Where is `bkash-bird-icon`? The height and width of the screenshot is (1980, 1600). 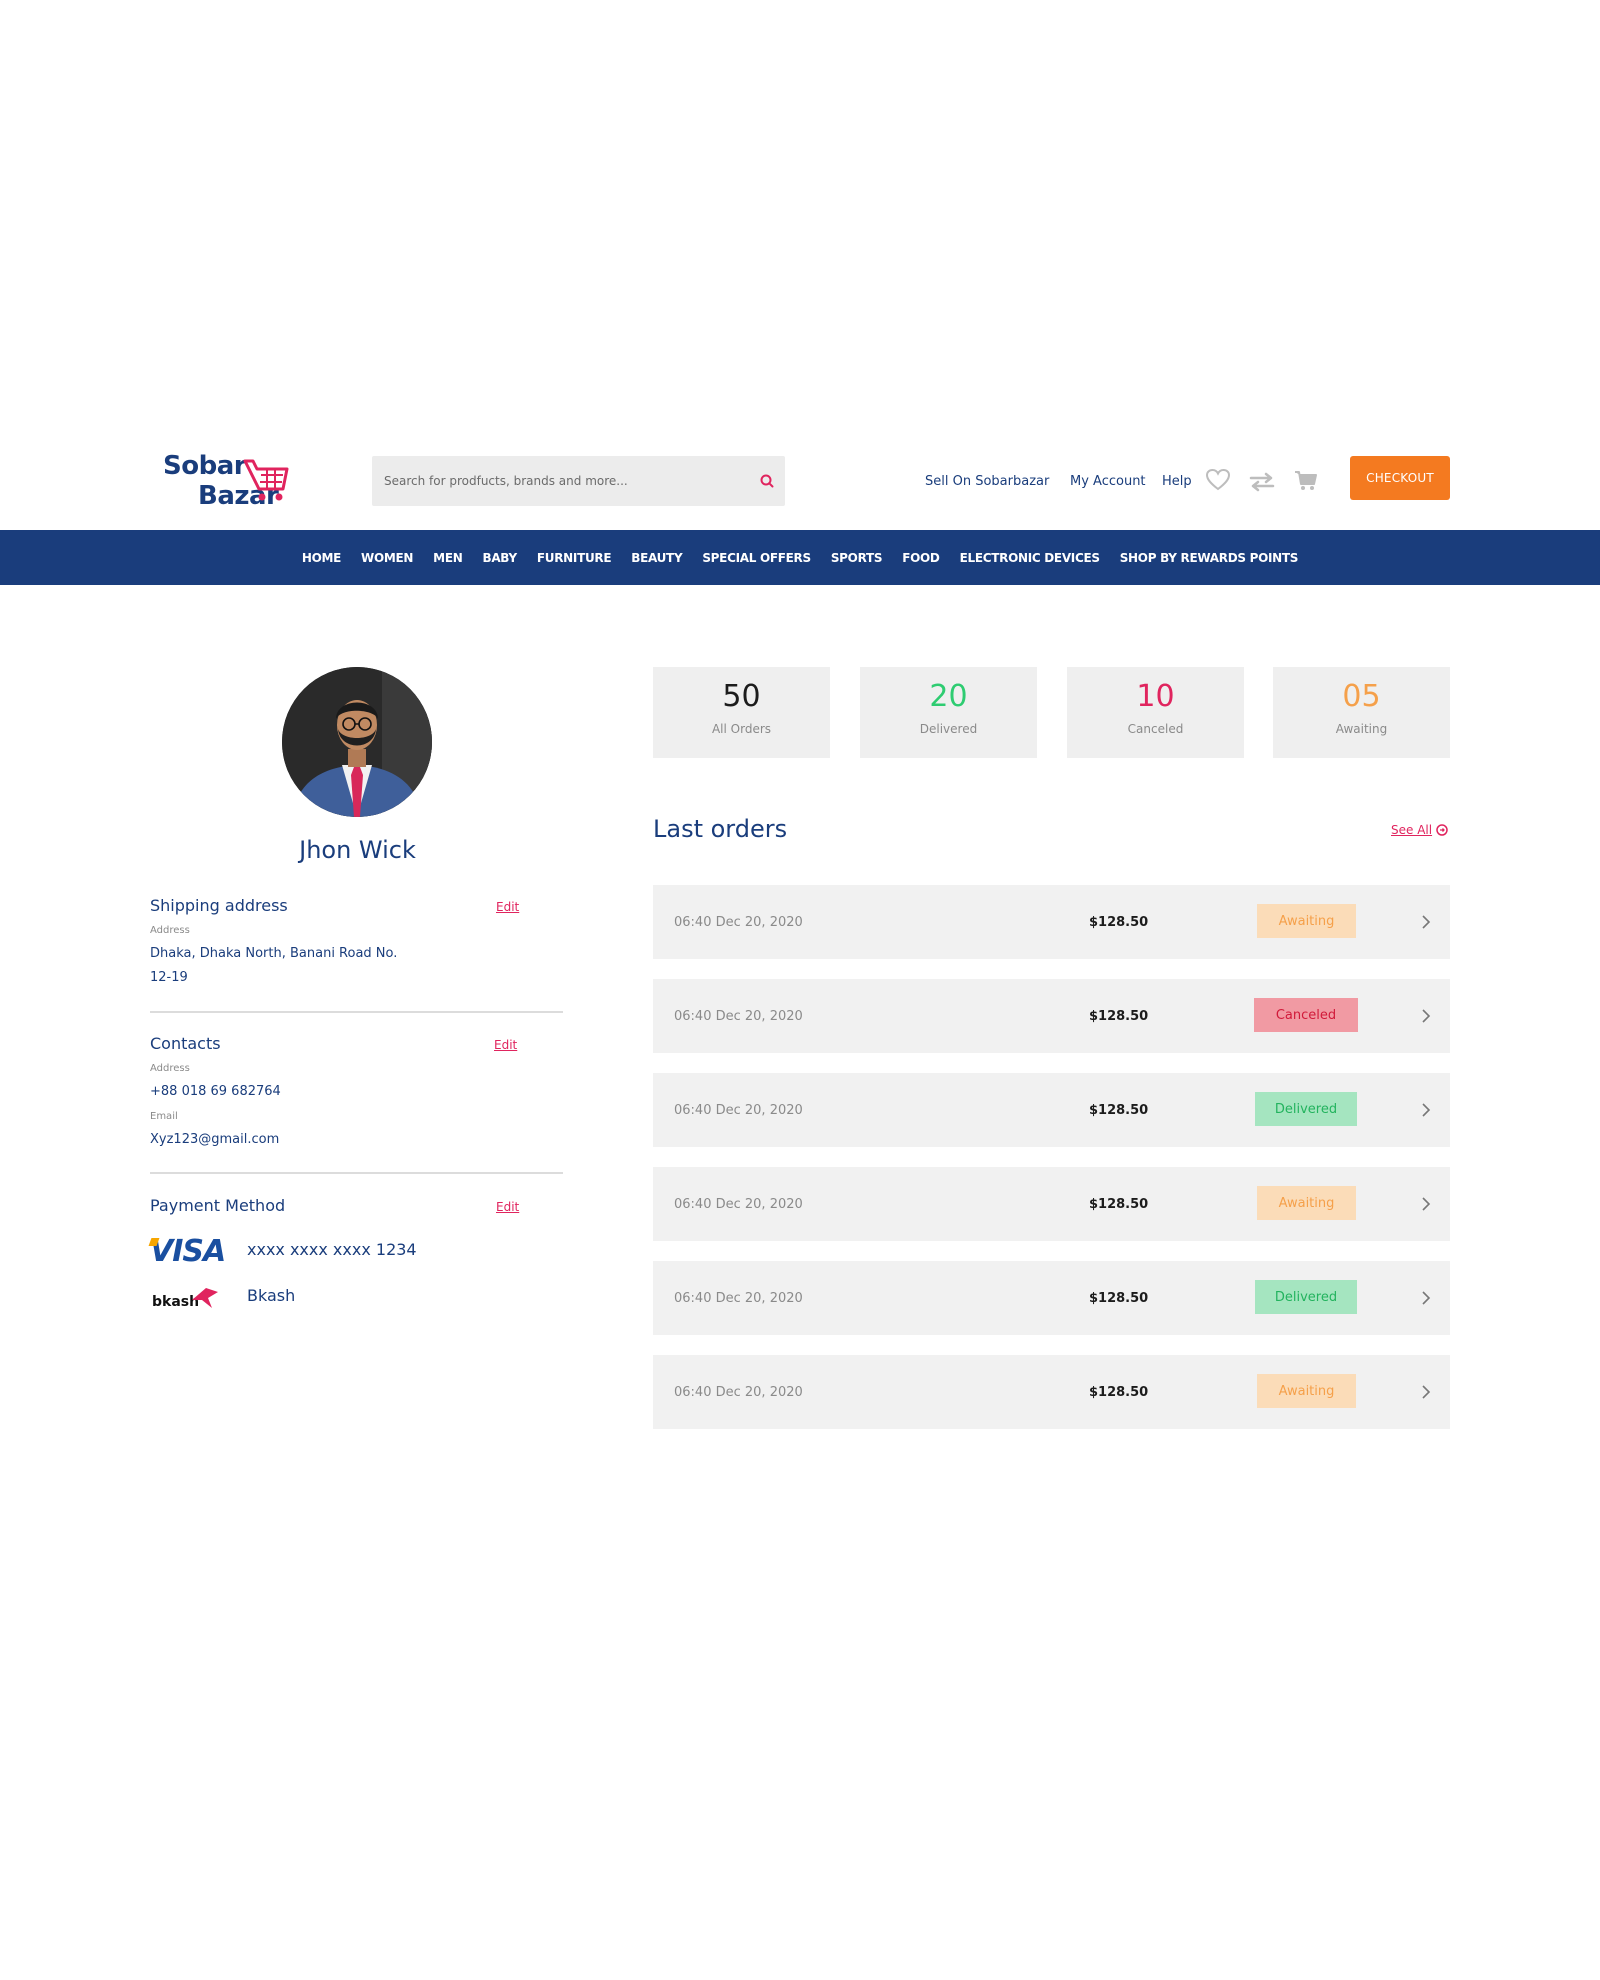 bkash-bird-icon is located at coordinates (205, 1298).